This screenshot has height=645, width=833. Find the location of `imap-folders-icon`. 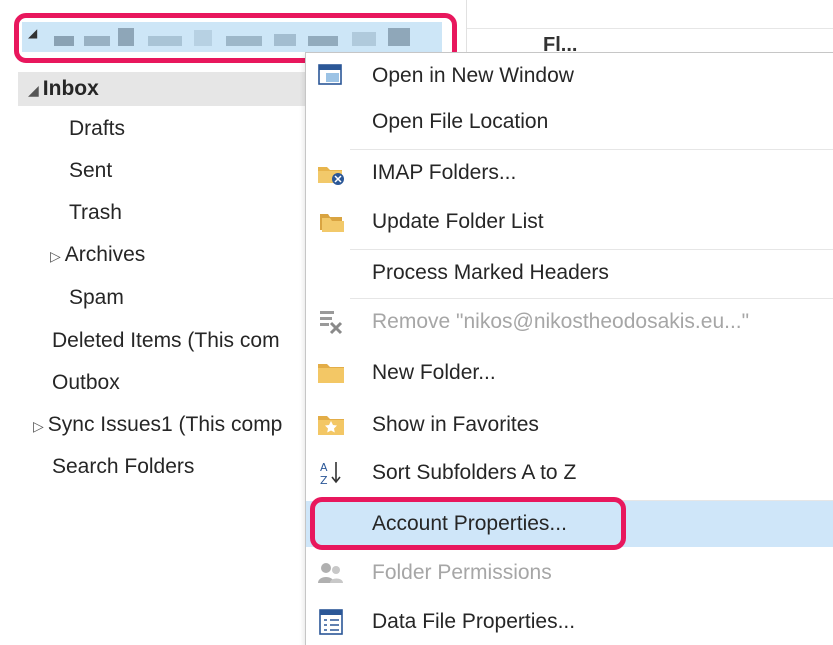

imap-folders-icon is located at coordinates (331, 173).